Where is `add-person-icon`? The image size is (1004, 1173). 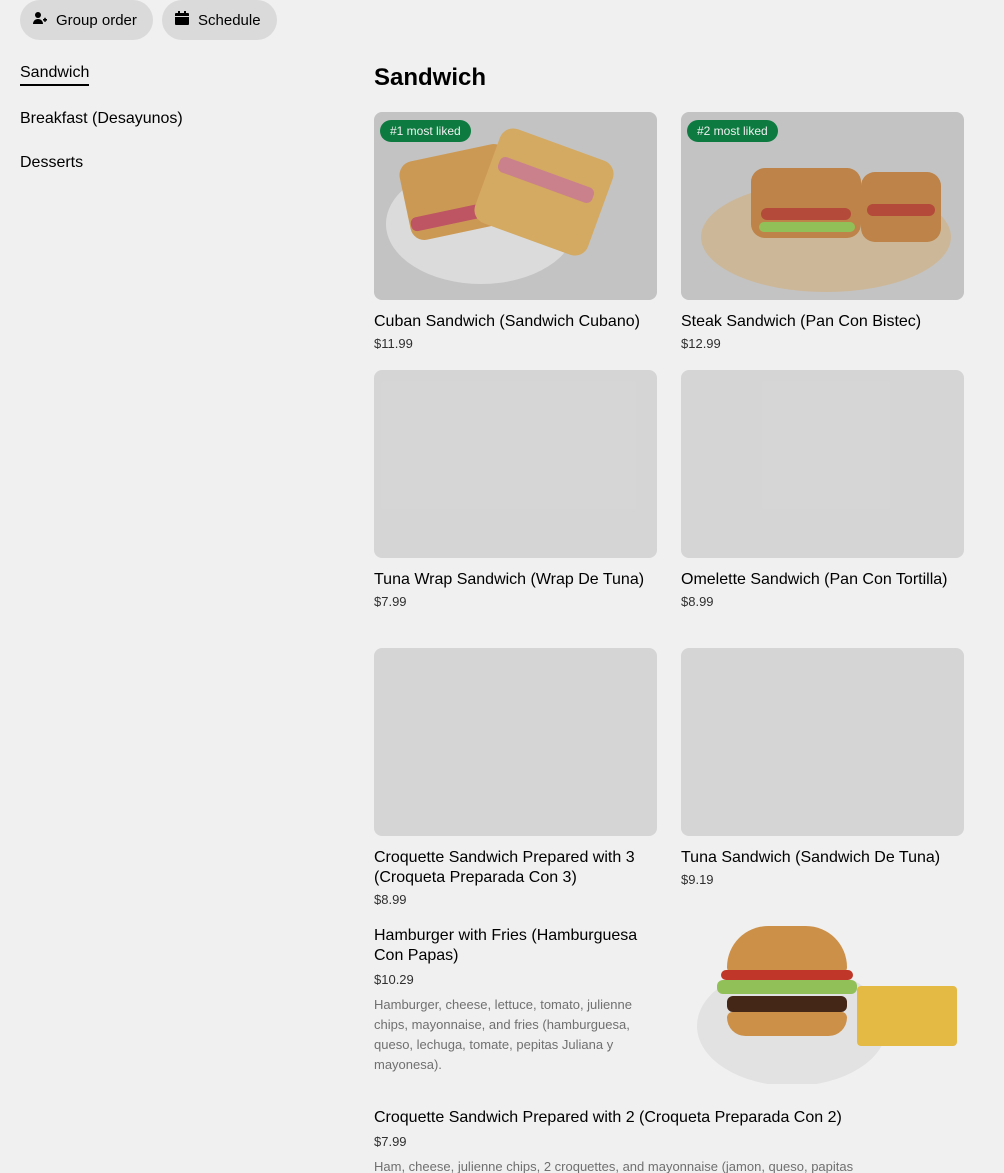 add-person-icon is located at coordinates (40, 20).